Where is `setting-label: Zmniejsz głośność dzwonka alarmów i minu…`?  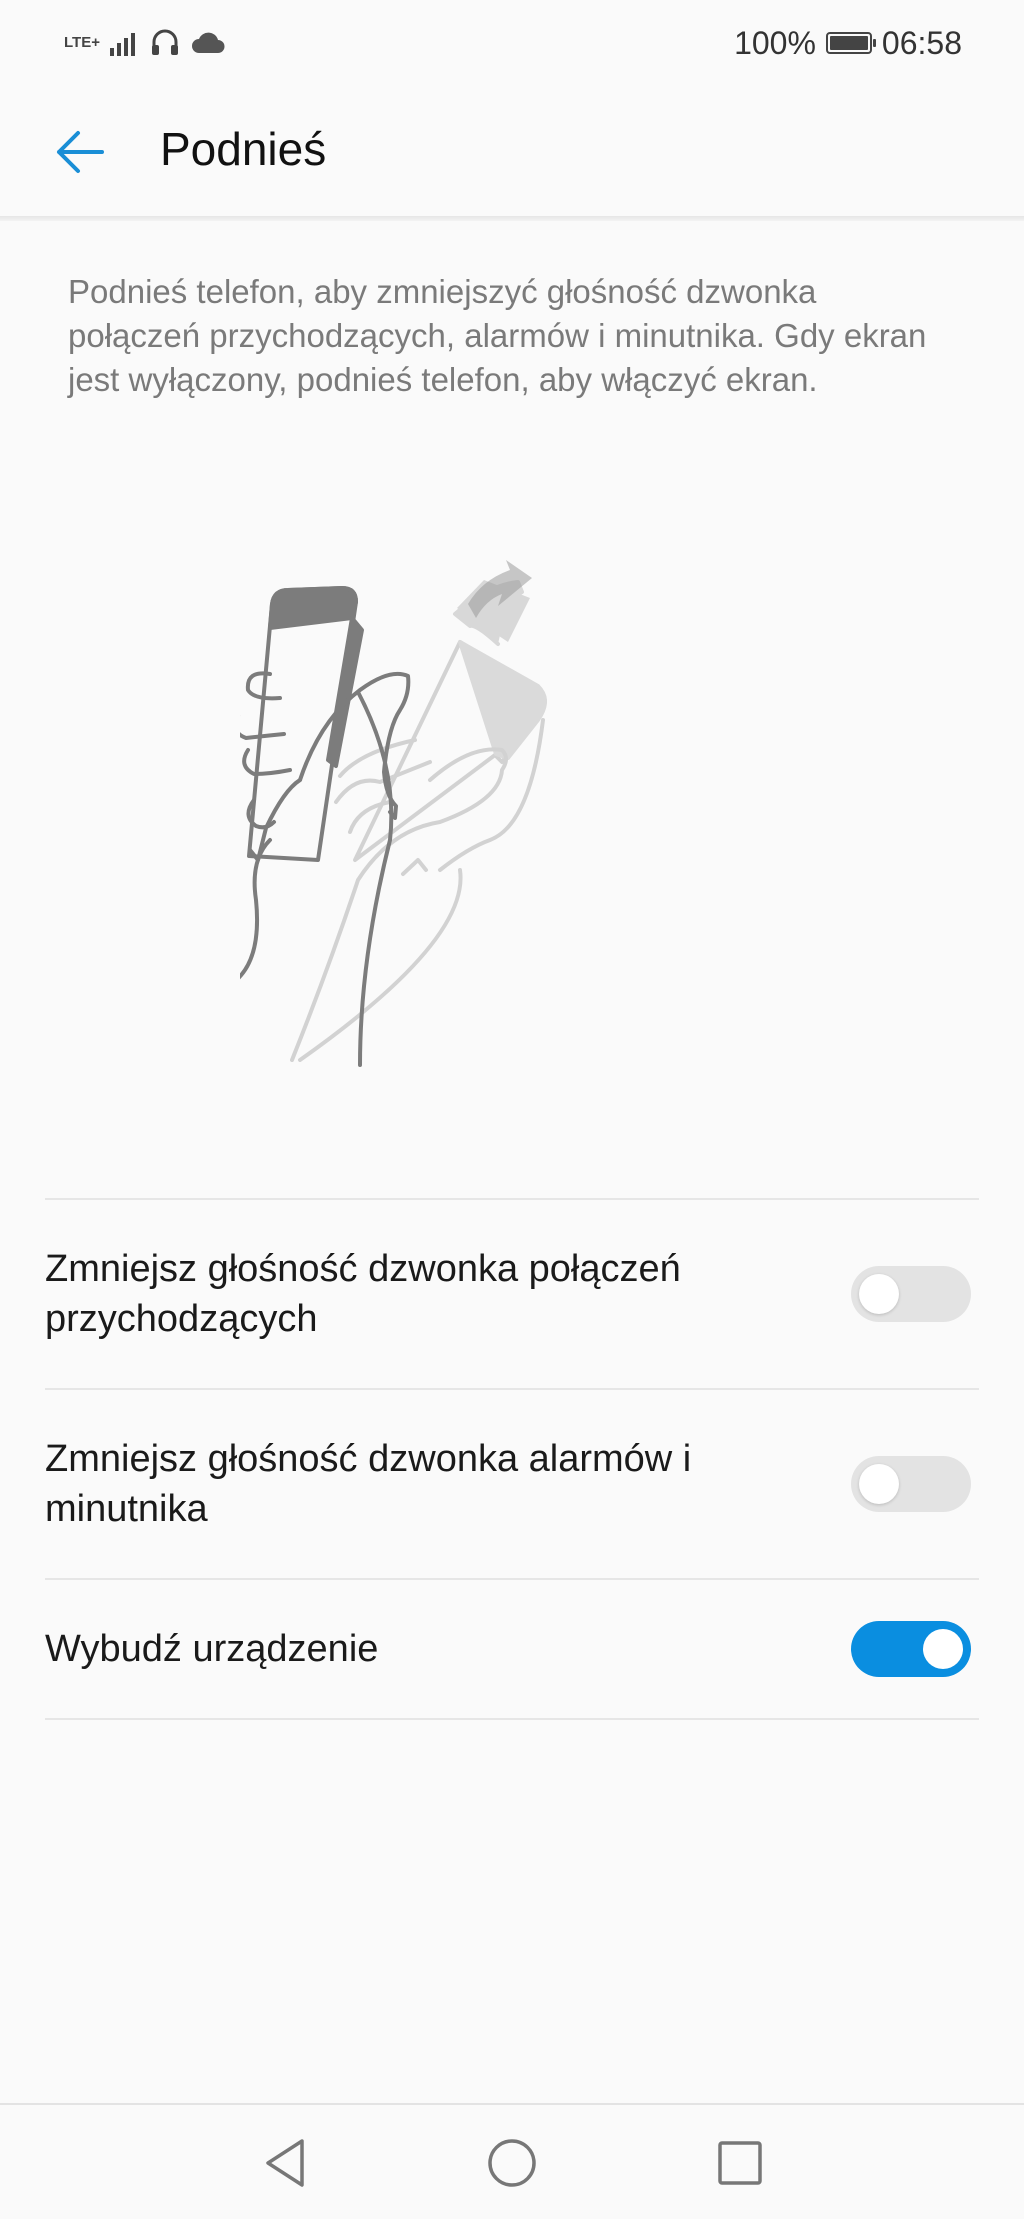
setting-label: Zmniejsz głośność dzwonka alarmów i minu… is located at coordinates (368, 1484).